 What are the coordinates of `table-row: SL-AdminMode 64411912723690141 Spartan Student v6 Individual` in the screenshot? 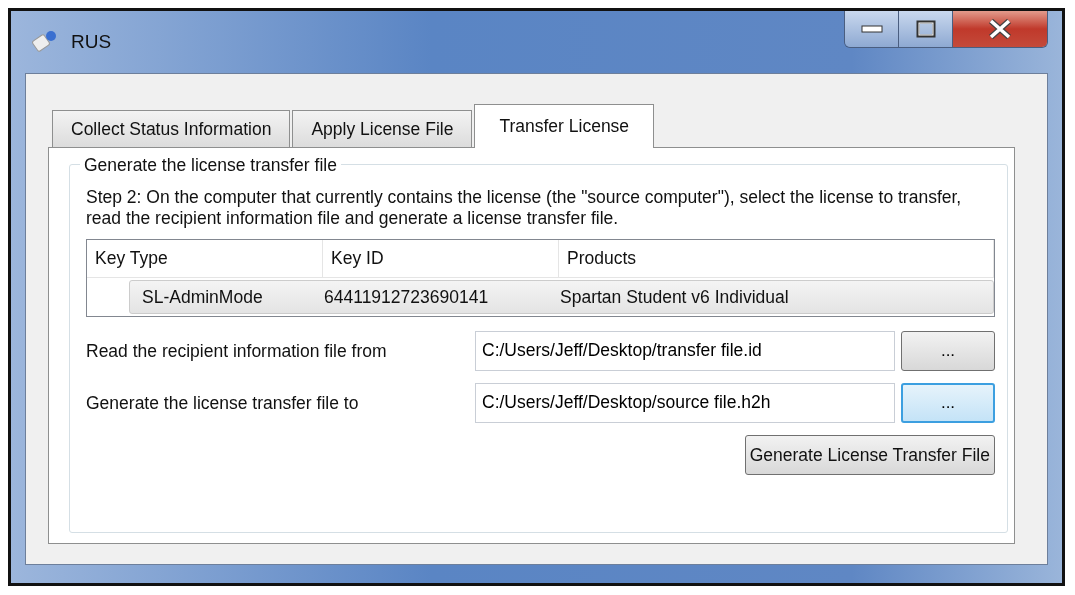 It's located at (561, 296).